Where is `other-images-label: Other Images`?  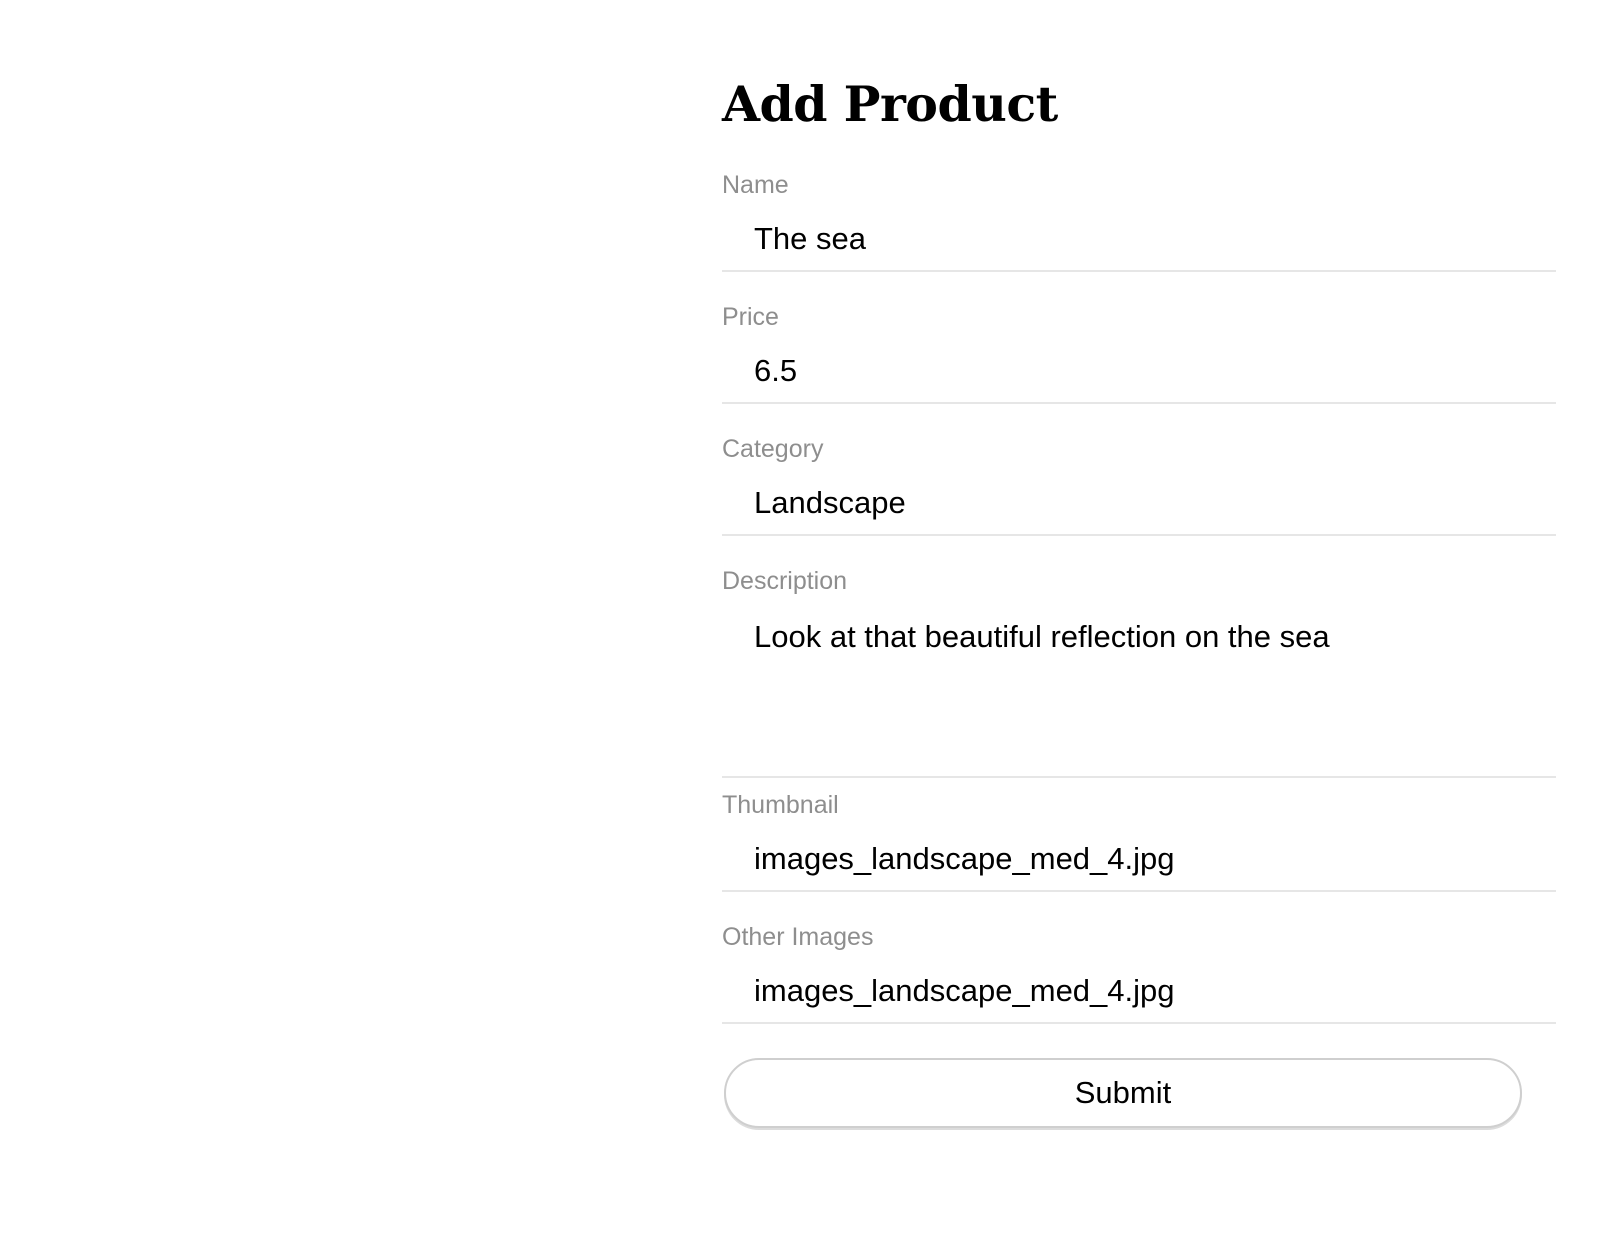
other-images-label: Other Images is located at coordinates (798, 937).